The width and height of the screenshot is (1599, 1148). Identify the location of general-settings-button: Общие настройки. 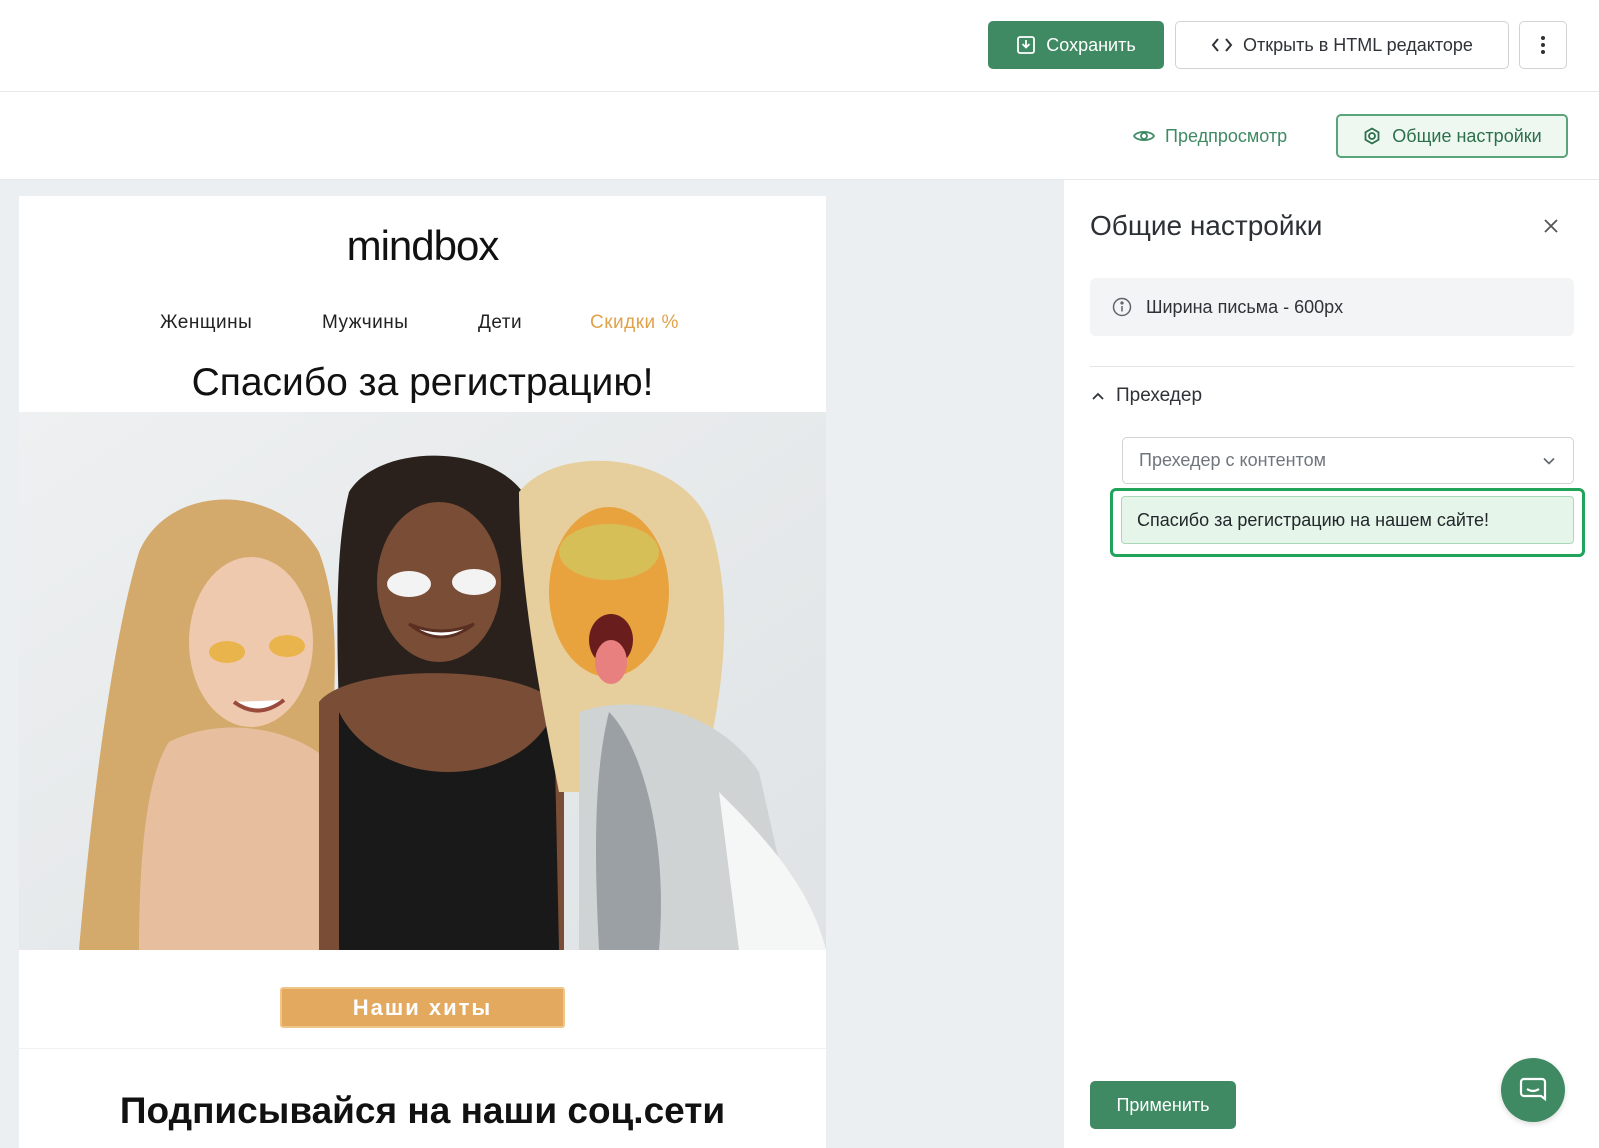
(1452, 136).